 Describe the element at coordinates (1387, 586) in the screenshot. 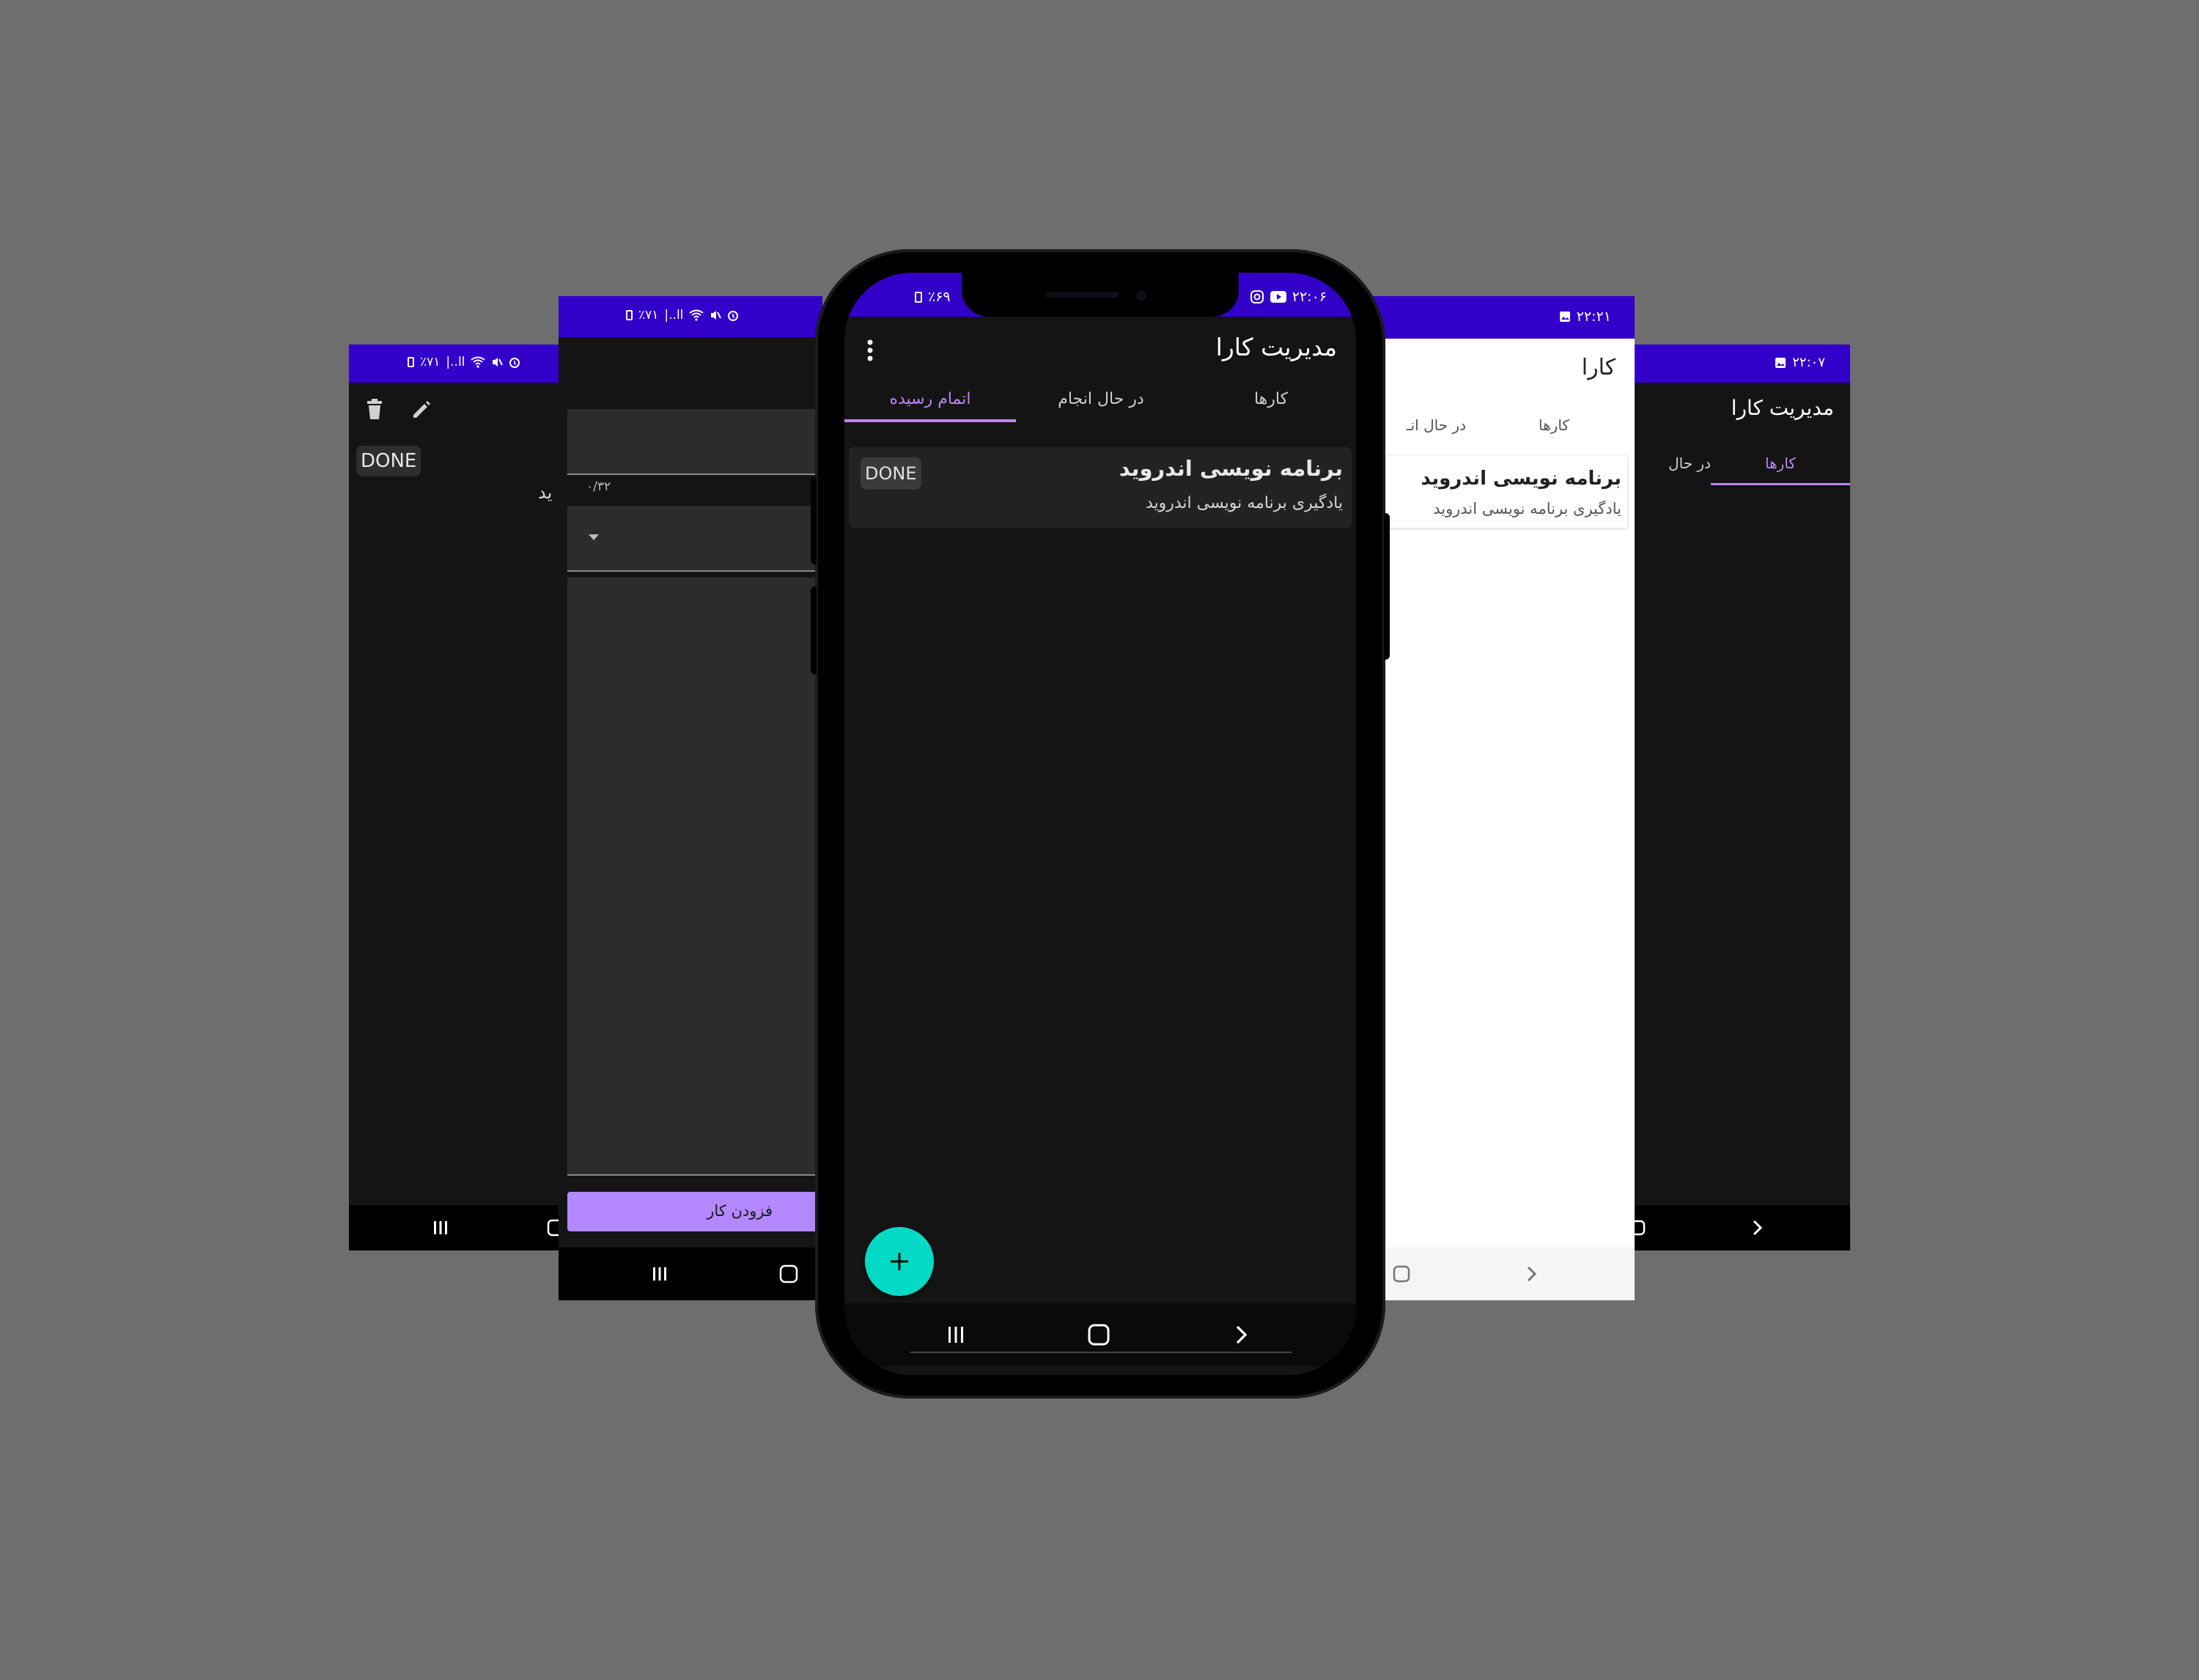

I see `phone-side-button` at that location.